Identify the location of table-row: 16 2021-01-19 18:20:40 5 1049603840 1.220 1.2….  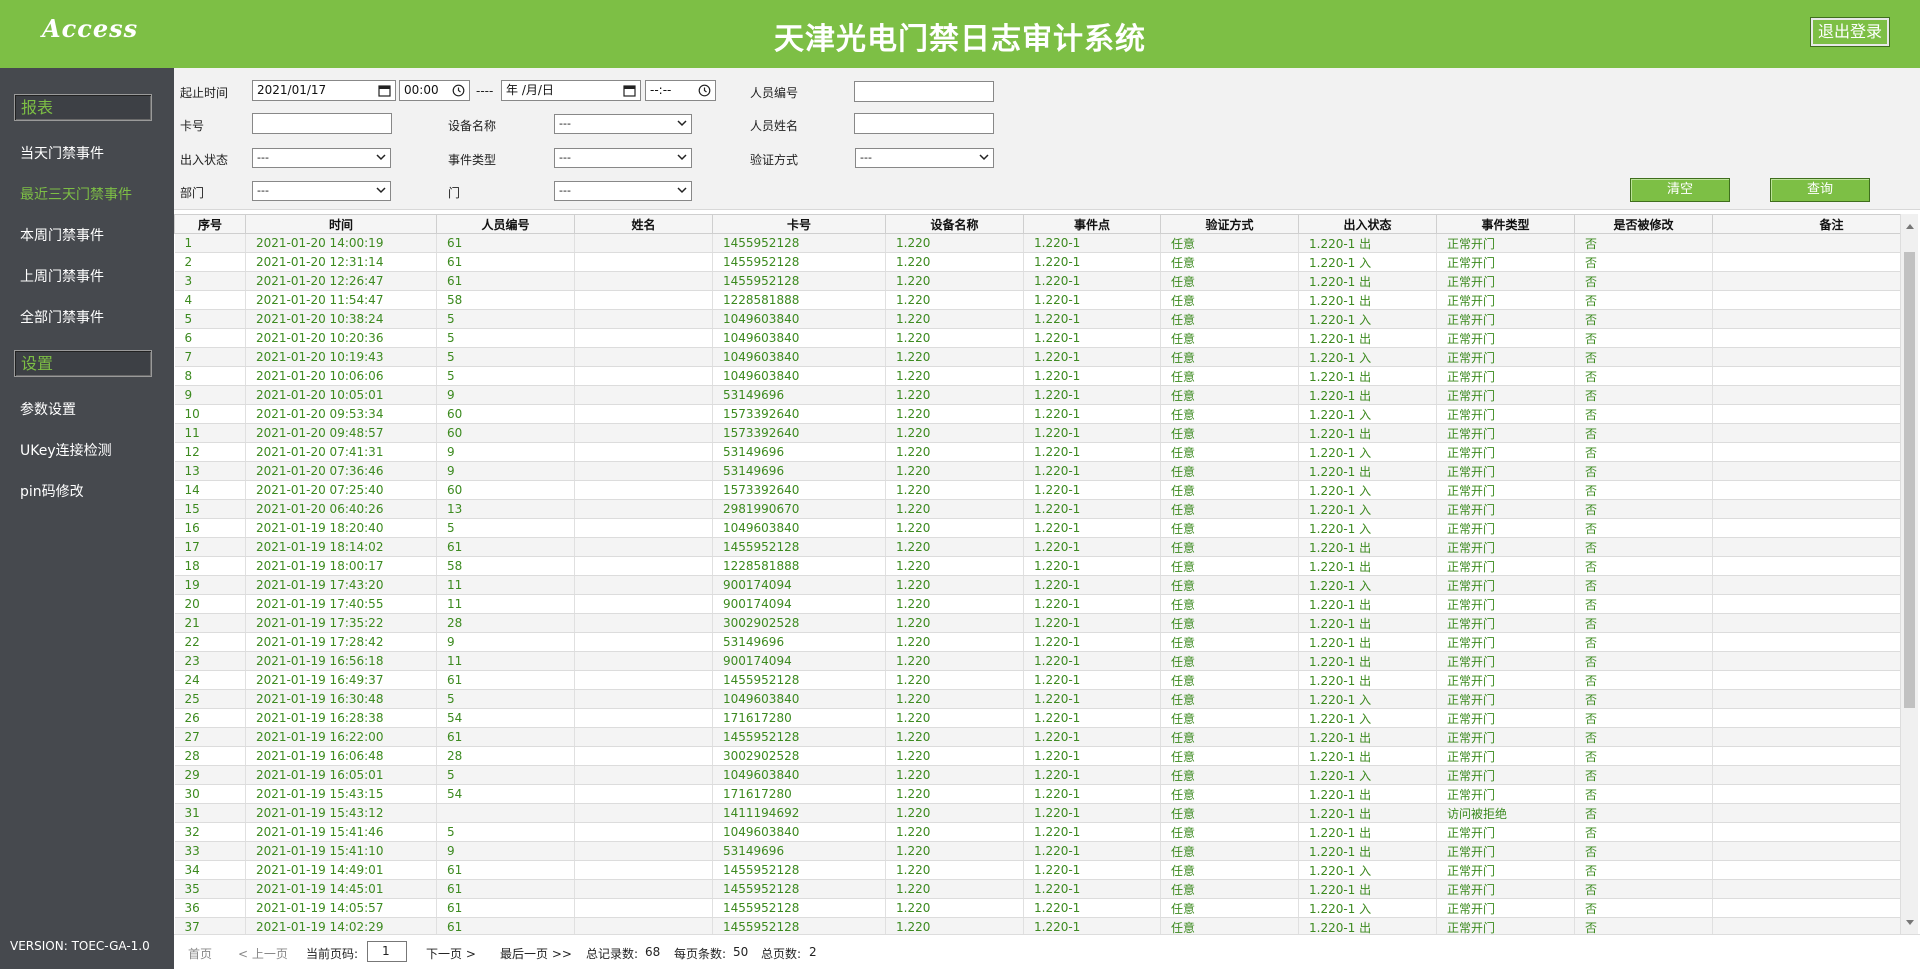
(1037, 528).